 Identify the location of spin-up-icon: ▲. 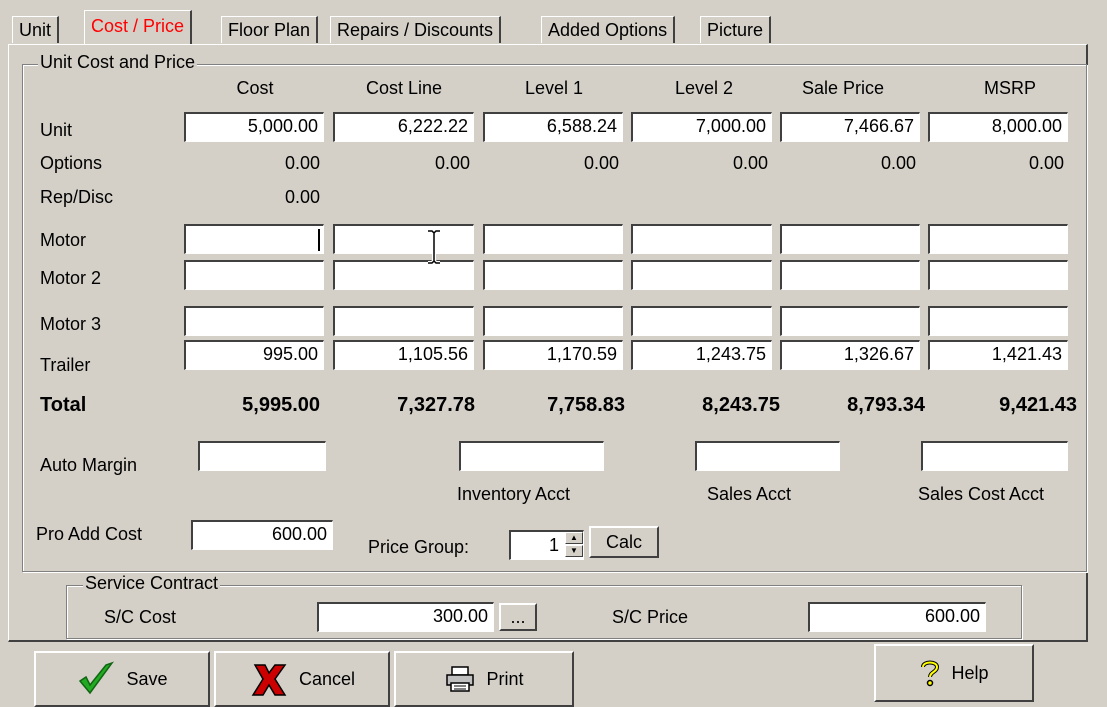
(574, 538).